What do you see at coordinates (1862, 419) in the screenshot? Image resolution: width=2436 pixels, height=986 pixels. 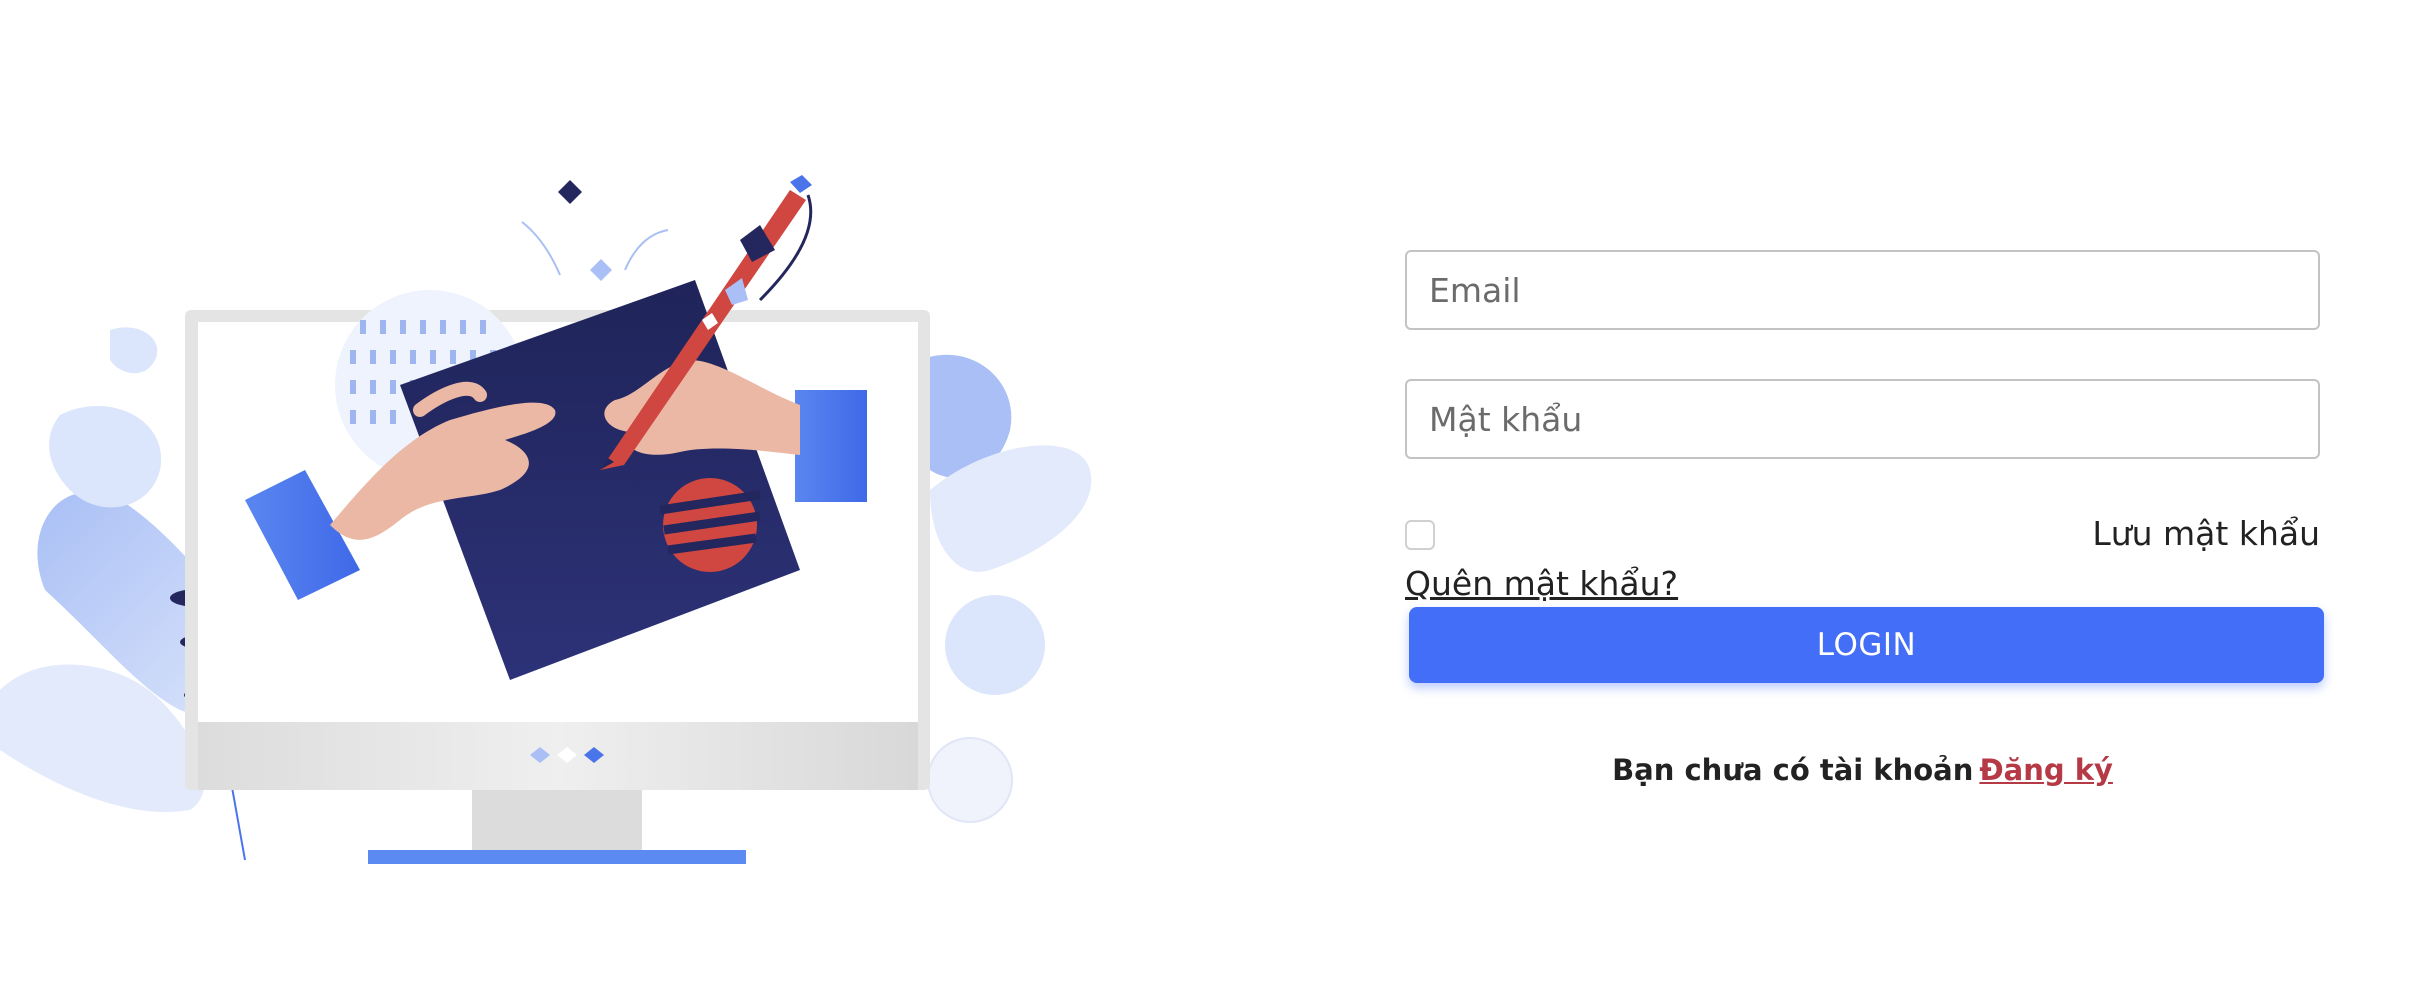 I see `password-field` at bounding box center [1862, 419].